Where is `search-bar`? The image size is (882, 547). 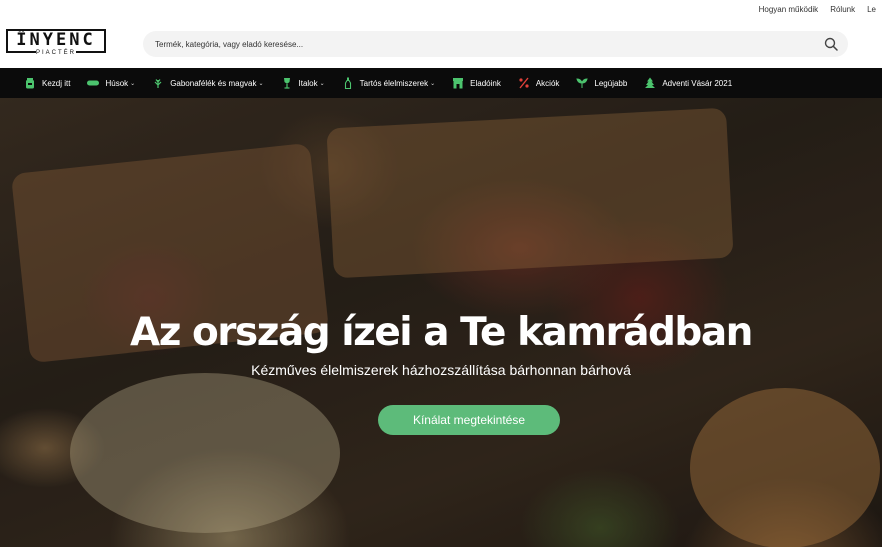 search-bar is located at coordinates (495, 44).